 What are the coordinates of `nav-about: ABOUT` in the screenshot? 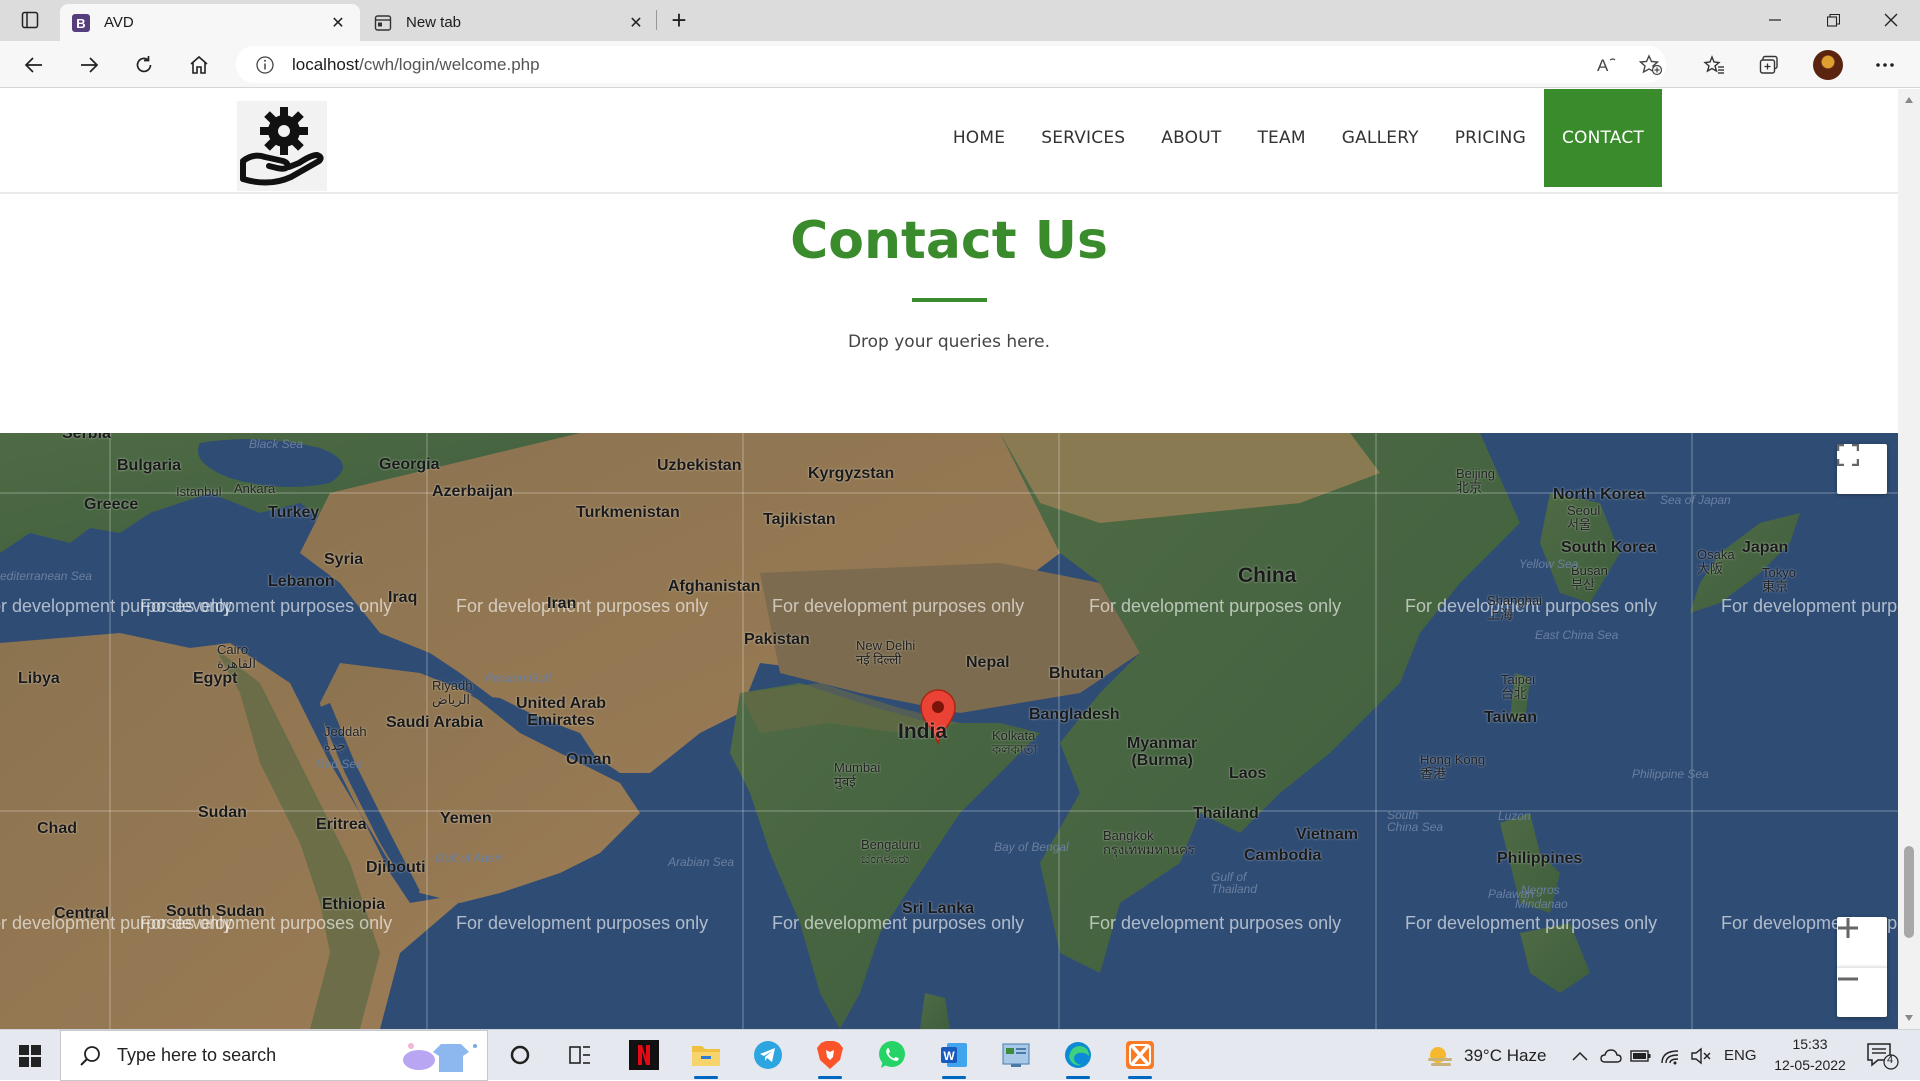 It's located at (1191, 138).